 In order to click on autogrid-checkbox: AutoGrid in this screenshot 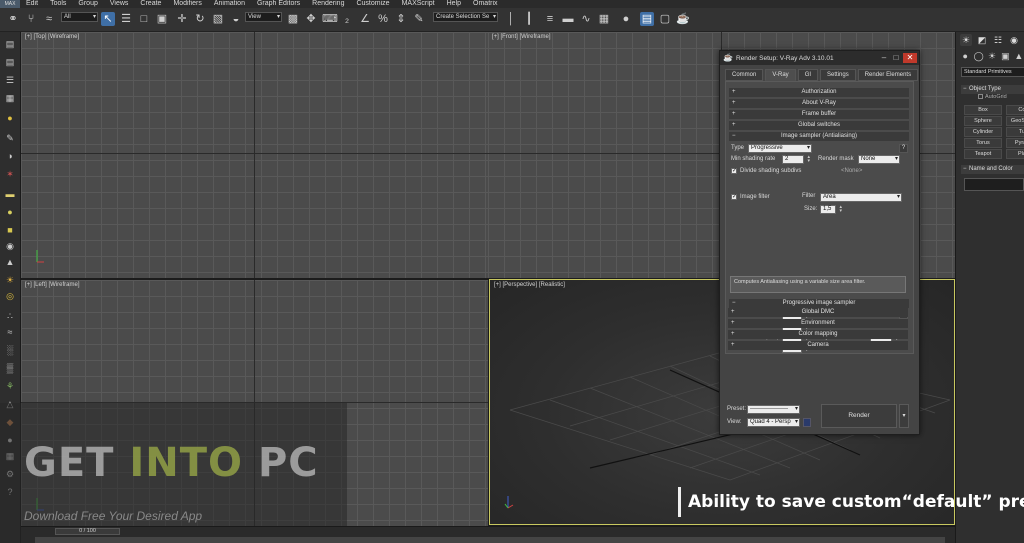, I will do `click(992, 97)`.